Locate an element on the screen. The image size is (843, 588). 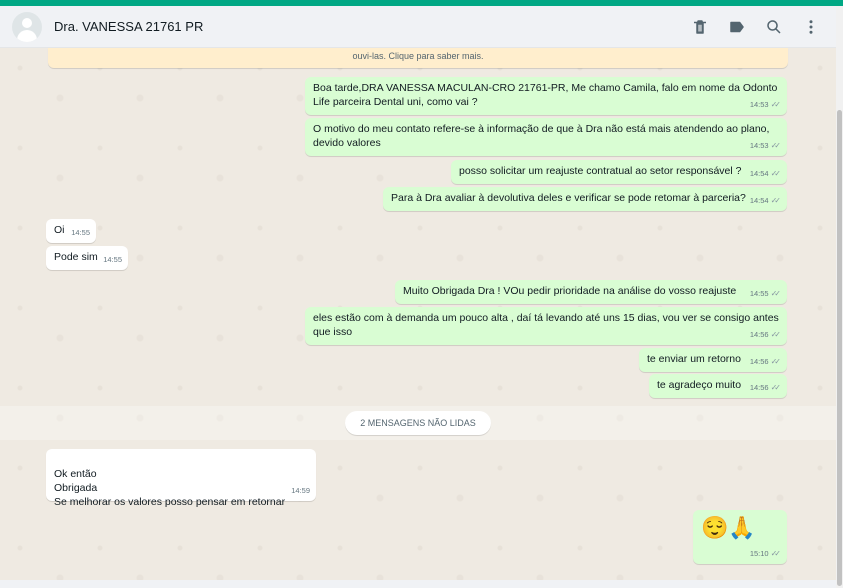
message-bubble-outgoing: te enviar um retorno 14:56 ✓✓ is located at coordinates (713, 360).